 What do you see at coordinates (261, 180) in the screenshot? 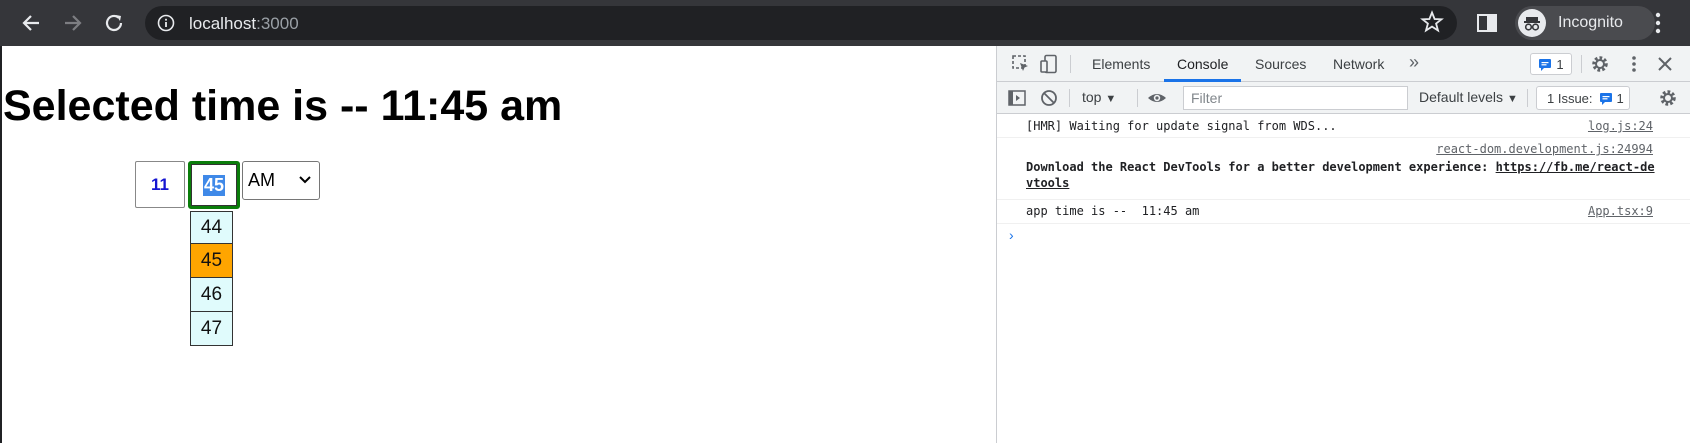
I see `ampm-select-value: AM` at bounding box center [261, 180].